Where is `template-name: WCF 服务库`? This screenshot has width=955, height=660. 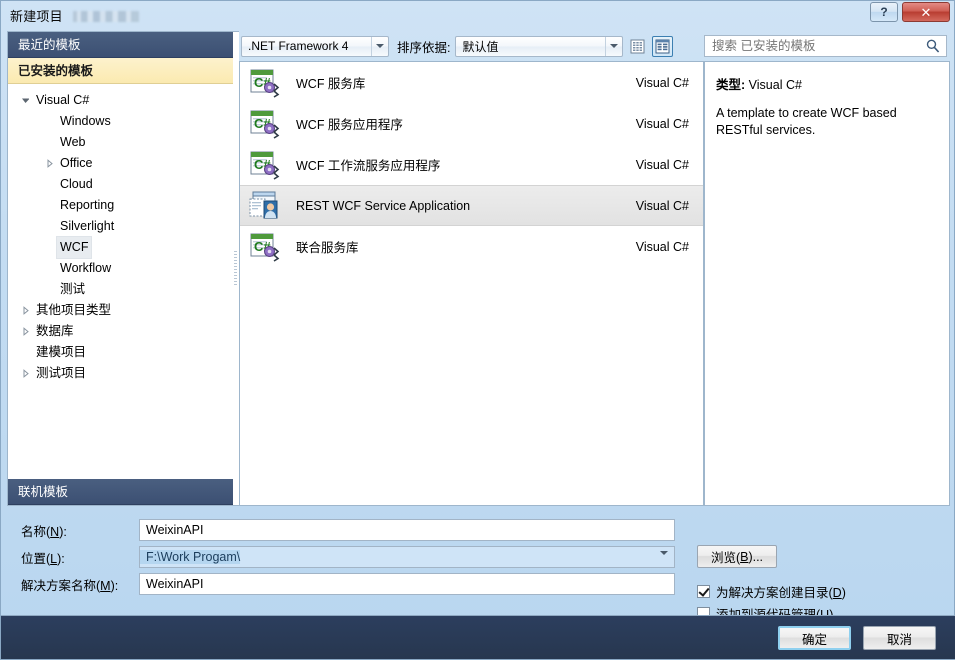
template-name: WCF 服务库 is located at coordinates (331, 84).